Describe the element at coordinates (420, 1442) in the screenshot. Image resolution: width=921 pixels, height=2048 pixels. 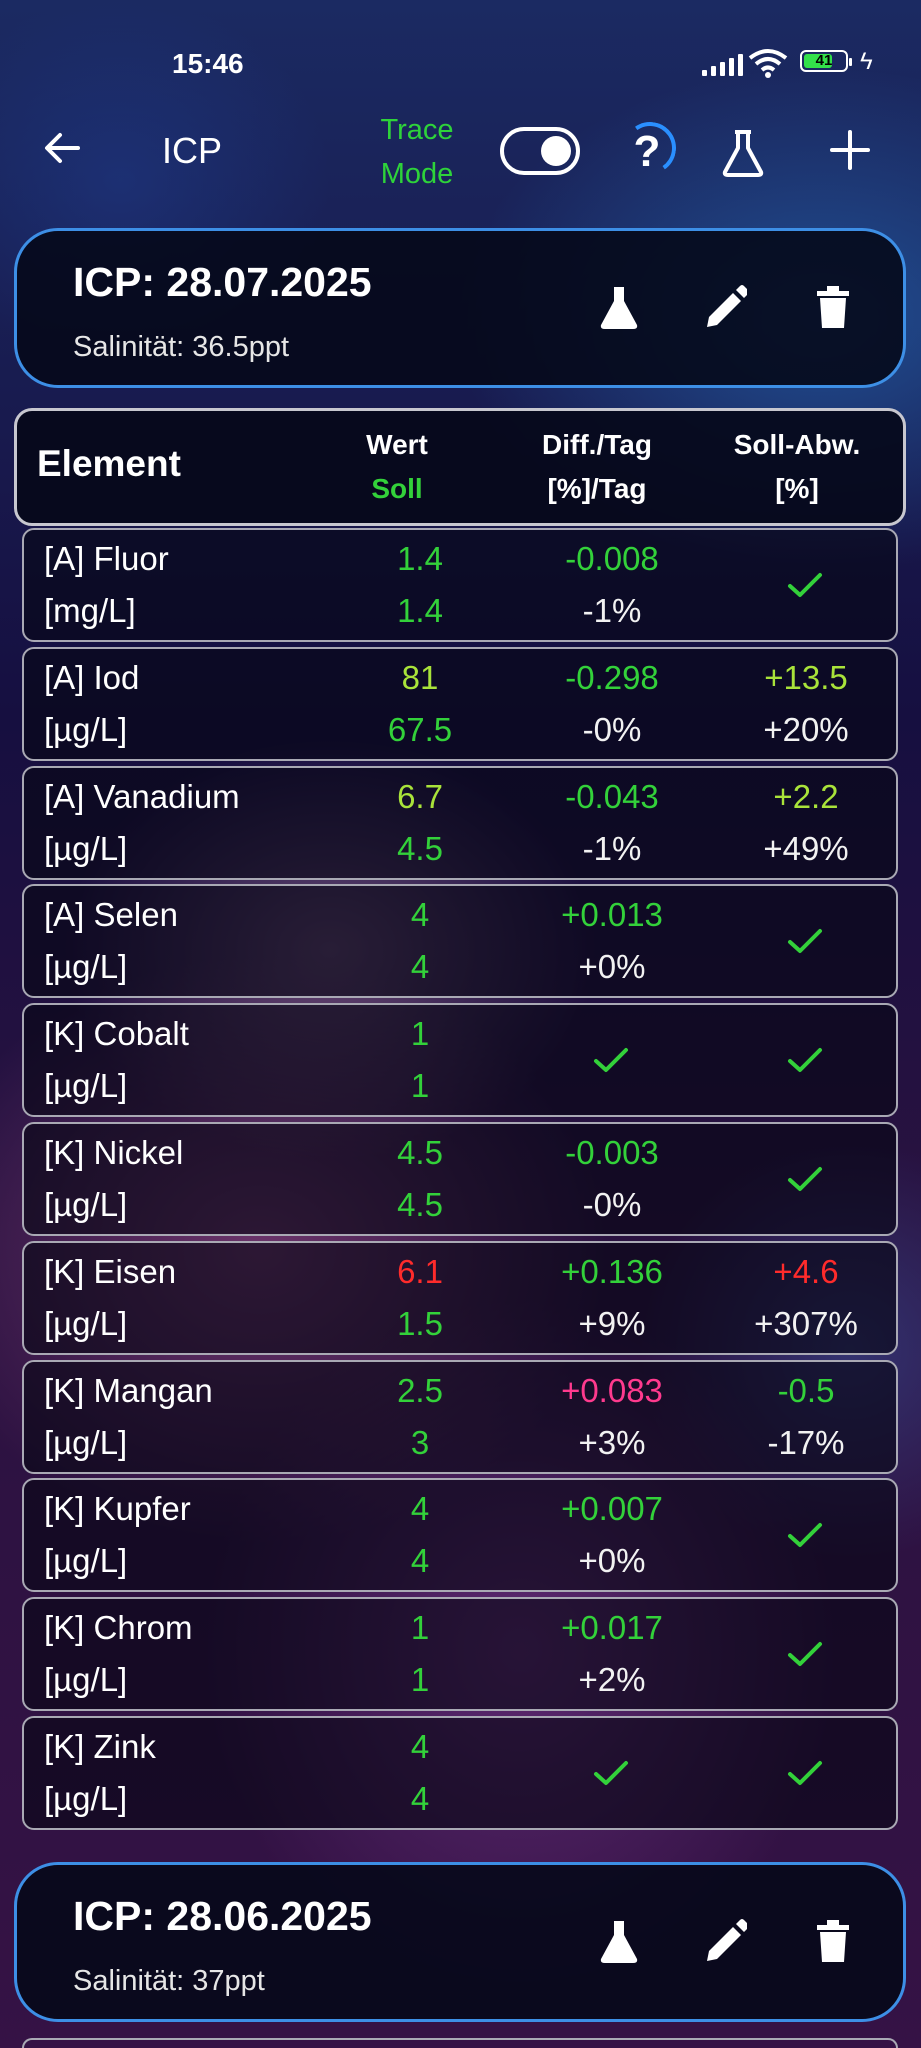
I see `soll-value: 3` at that location.